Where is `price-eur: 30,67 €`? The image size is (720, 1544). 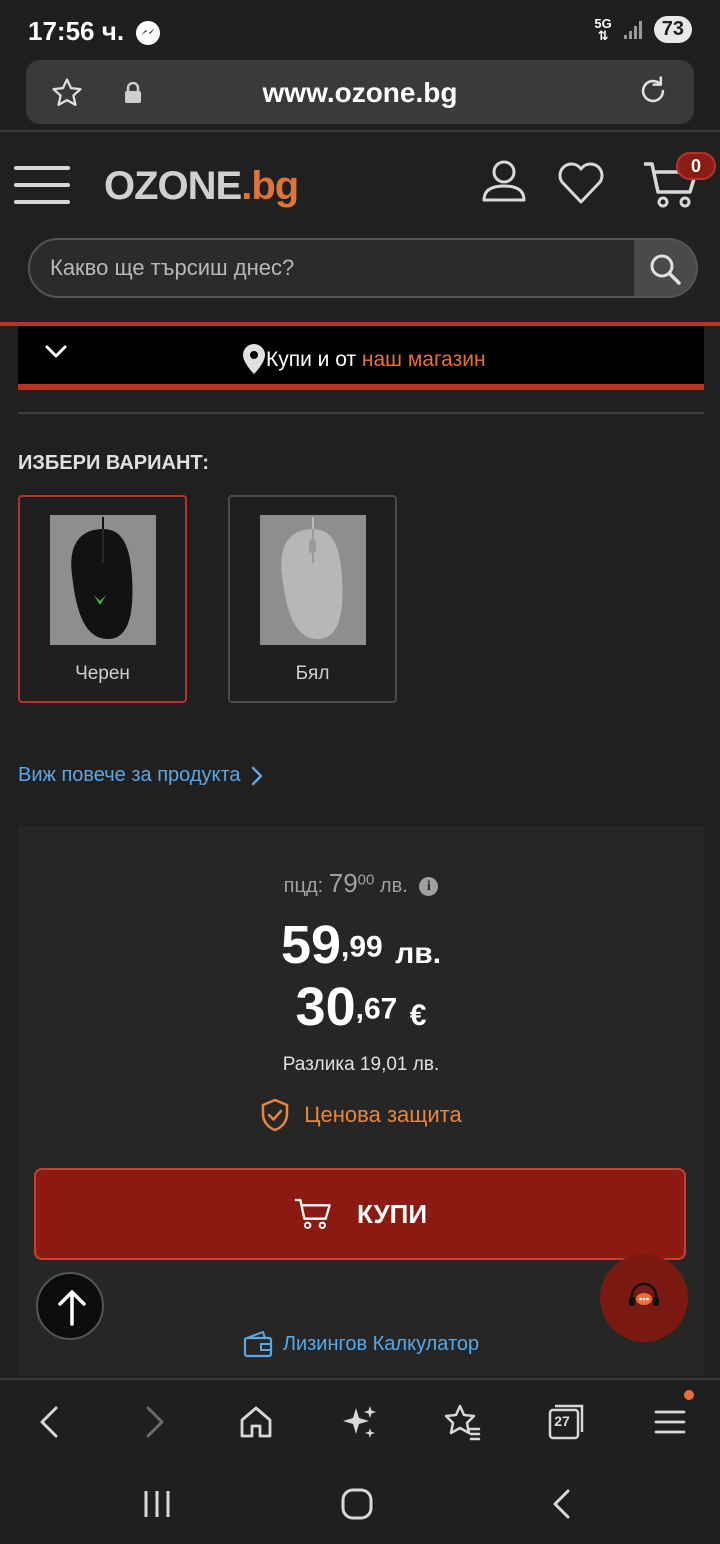 price-eur: 30,67 € is located at coordinates (361, 1007).